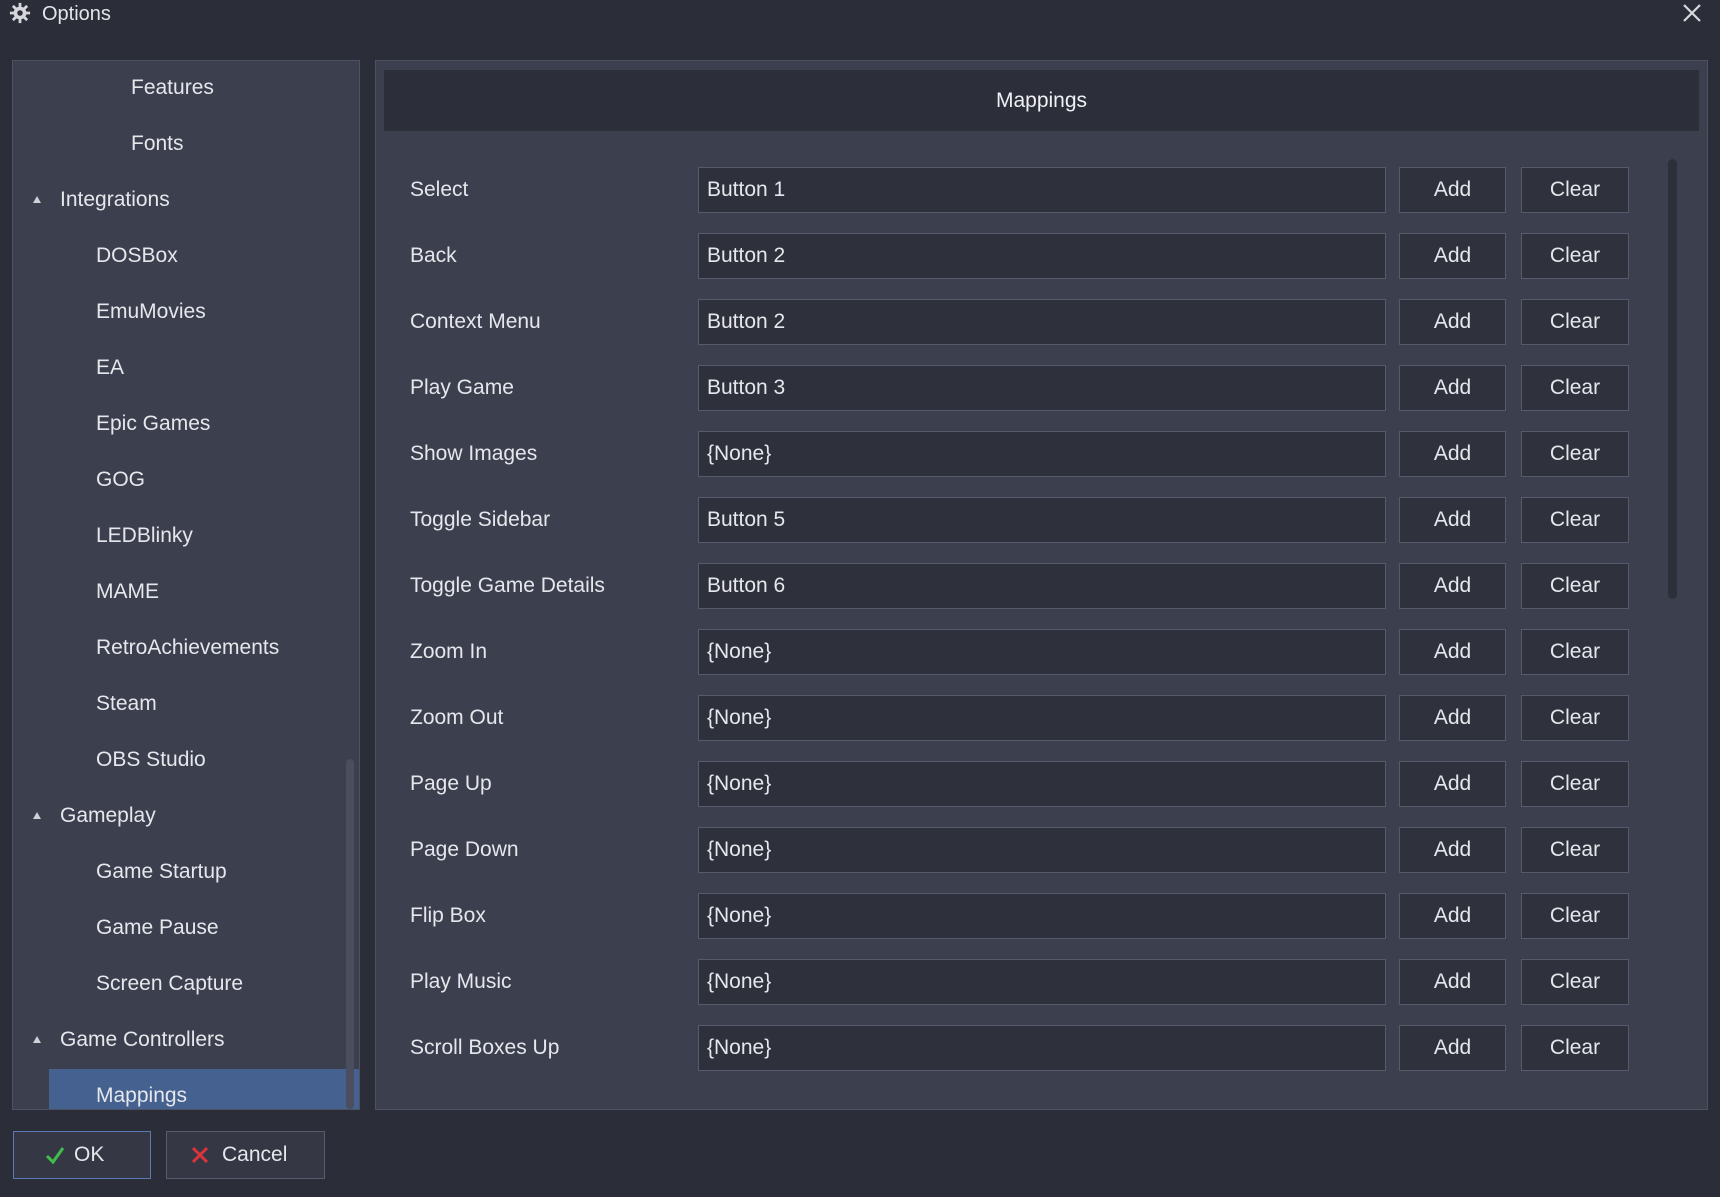 The image size is (1720, 1197). I want to click on ok-button: OK, so click(82, 1155).